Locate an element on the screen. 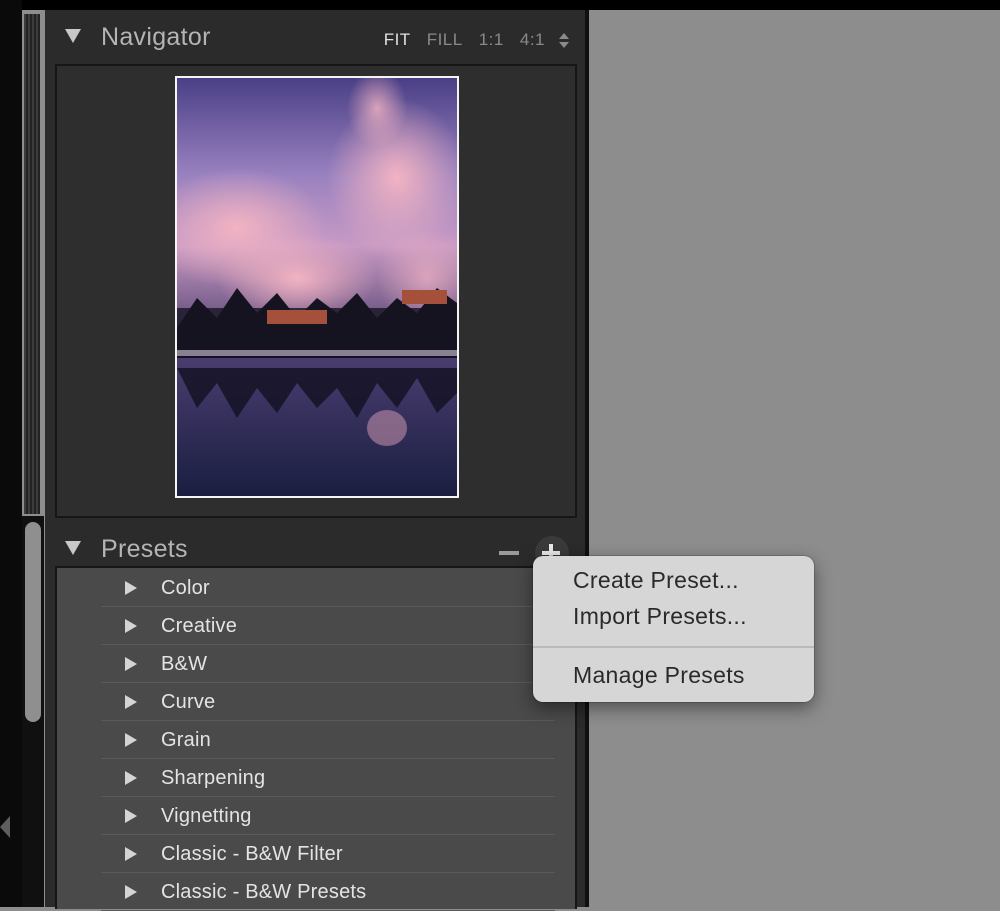 This screenshot has height=911, width=1000. zoom-4-1: 4:1 is located at coordinates (532, 40).